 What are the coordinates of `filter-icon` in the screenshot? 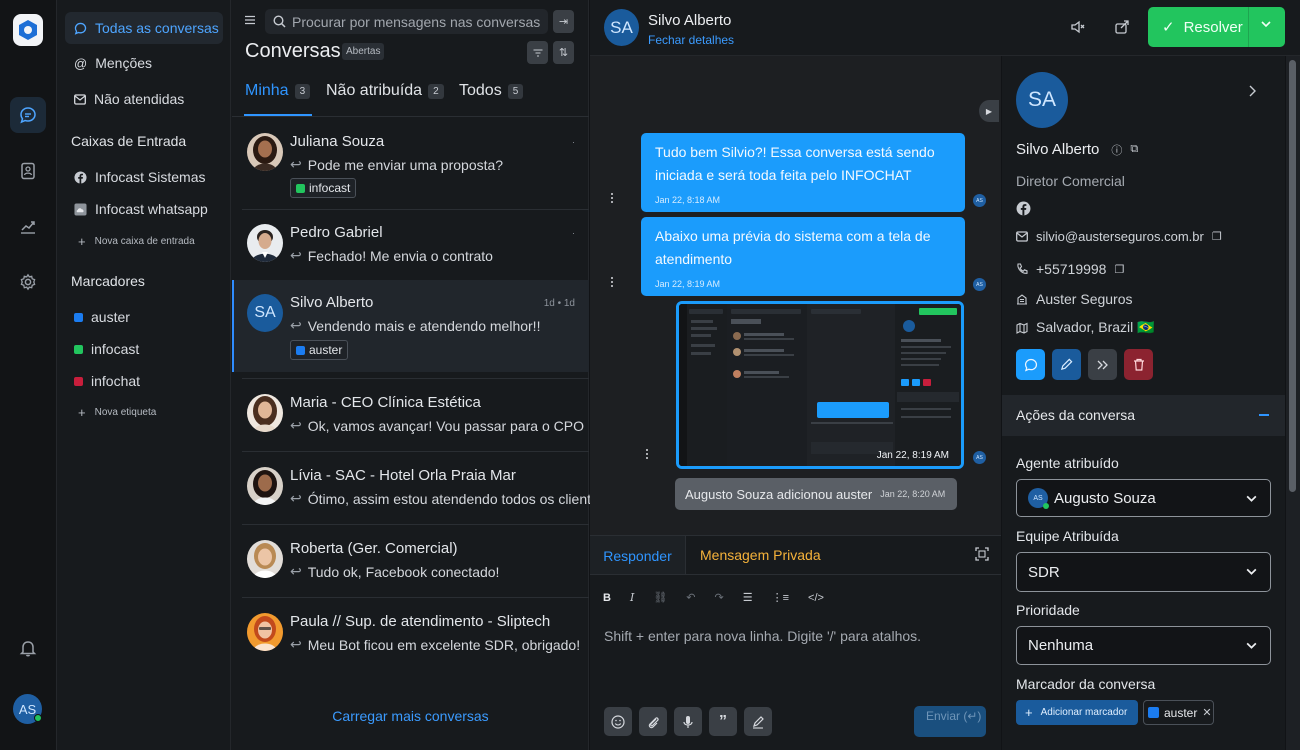 It's located at (537, 52).